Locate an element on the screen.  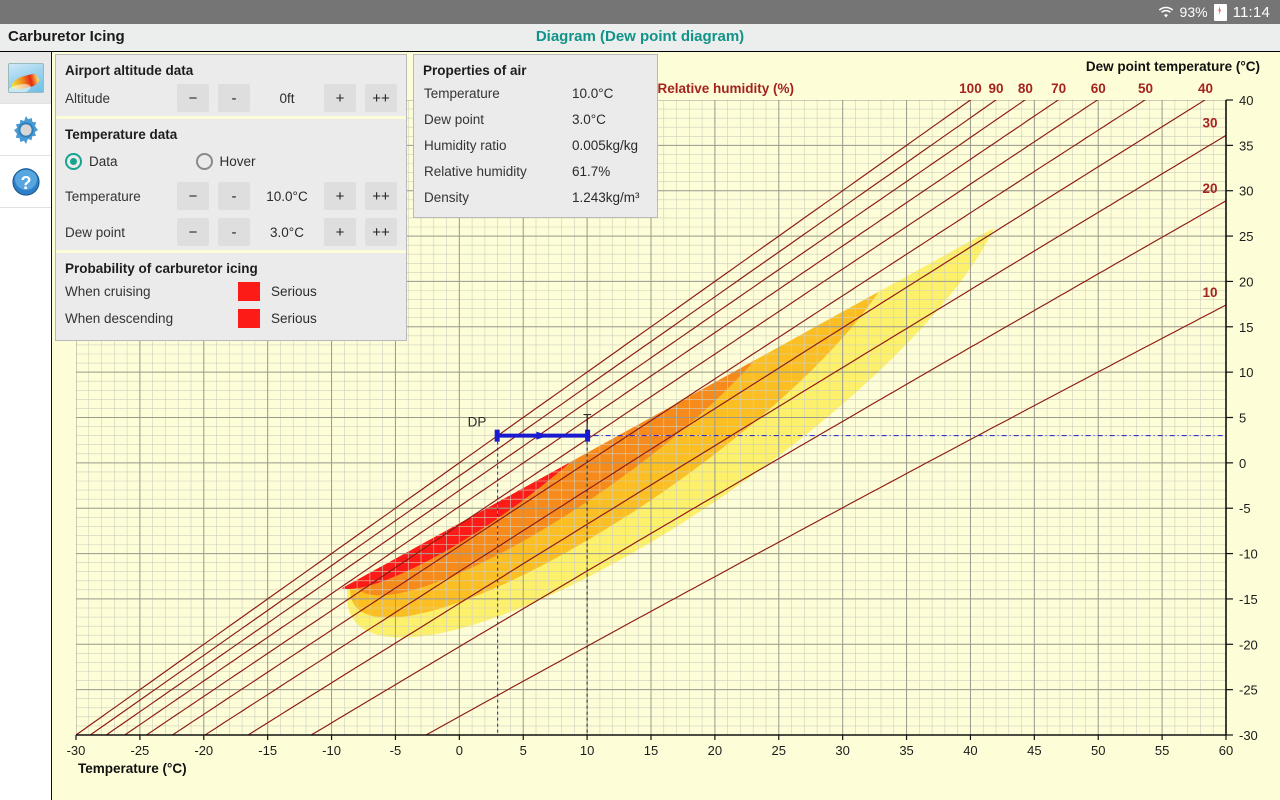
x-tick-label: -15 is located at coordinates (267, 750).